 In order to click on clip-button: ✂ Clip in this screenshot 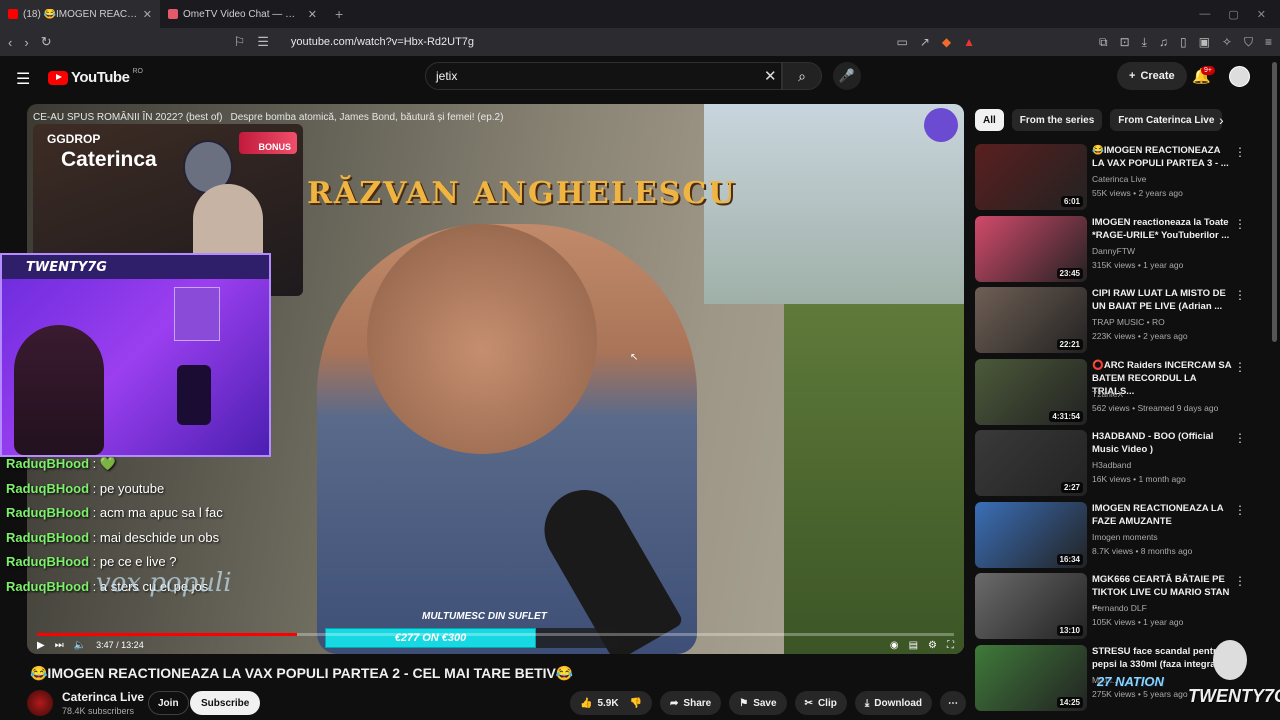, I will do `click(820, 703)`.